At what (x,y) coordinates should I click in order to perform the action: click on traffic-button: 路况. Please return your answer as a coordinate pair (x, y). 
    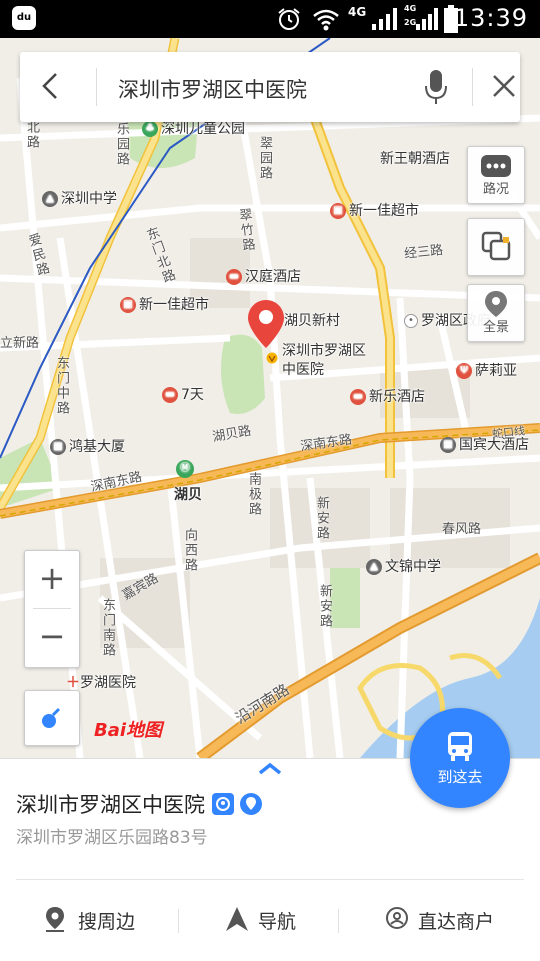
    Looking at the image, I should click on (496, 175).